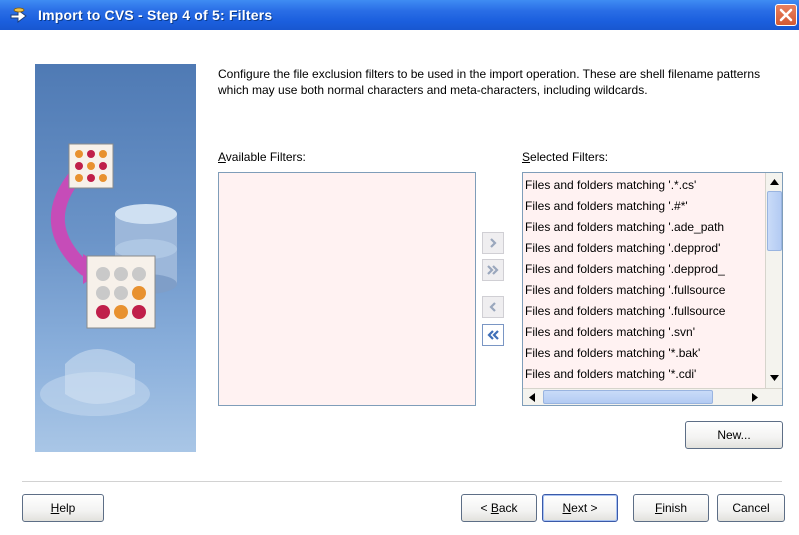  What do you see at coordinates (671, 508) in the screenshot?
I see `finish-button: Finish` at bounding box center [671, 508].